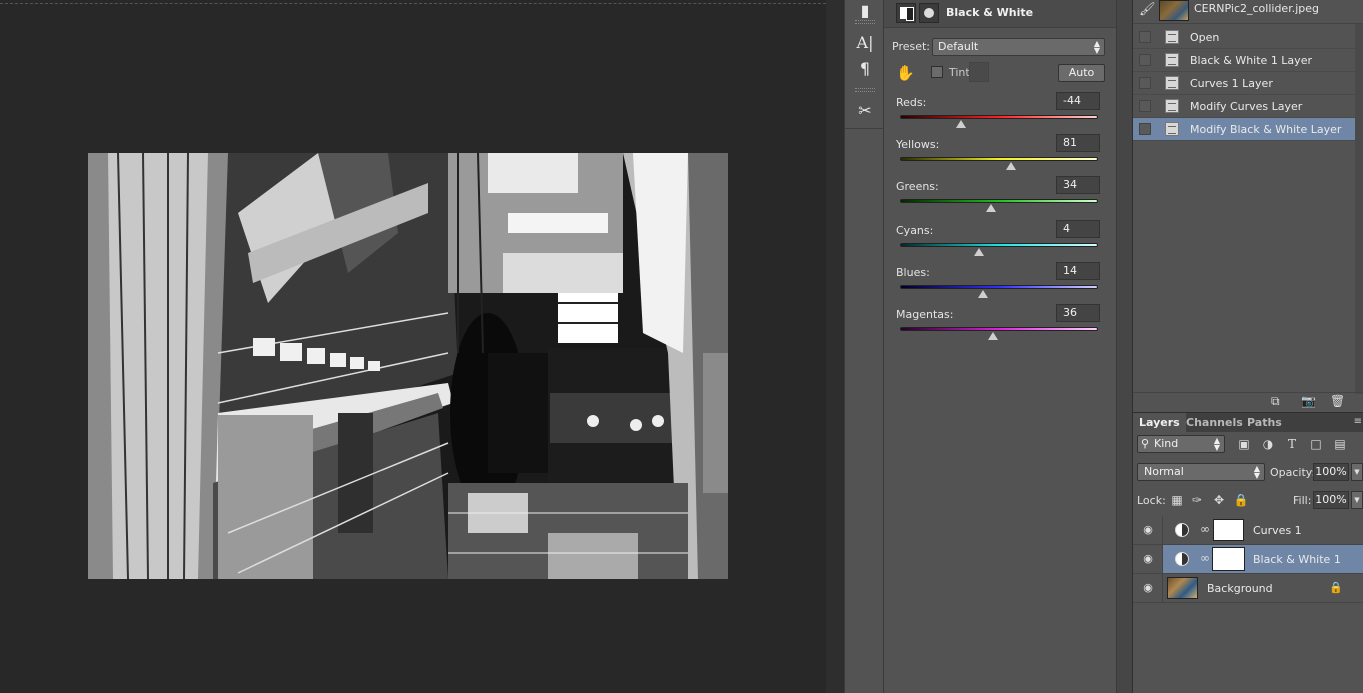  I want to click on slider-value-field: 36, so click(1078, 313).